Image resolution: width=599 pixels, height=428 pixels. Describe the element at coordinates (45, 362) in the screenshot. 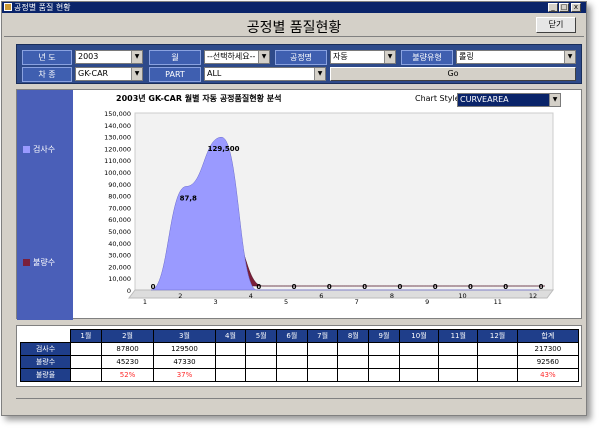

I see `row-header: 불량수` at that location.